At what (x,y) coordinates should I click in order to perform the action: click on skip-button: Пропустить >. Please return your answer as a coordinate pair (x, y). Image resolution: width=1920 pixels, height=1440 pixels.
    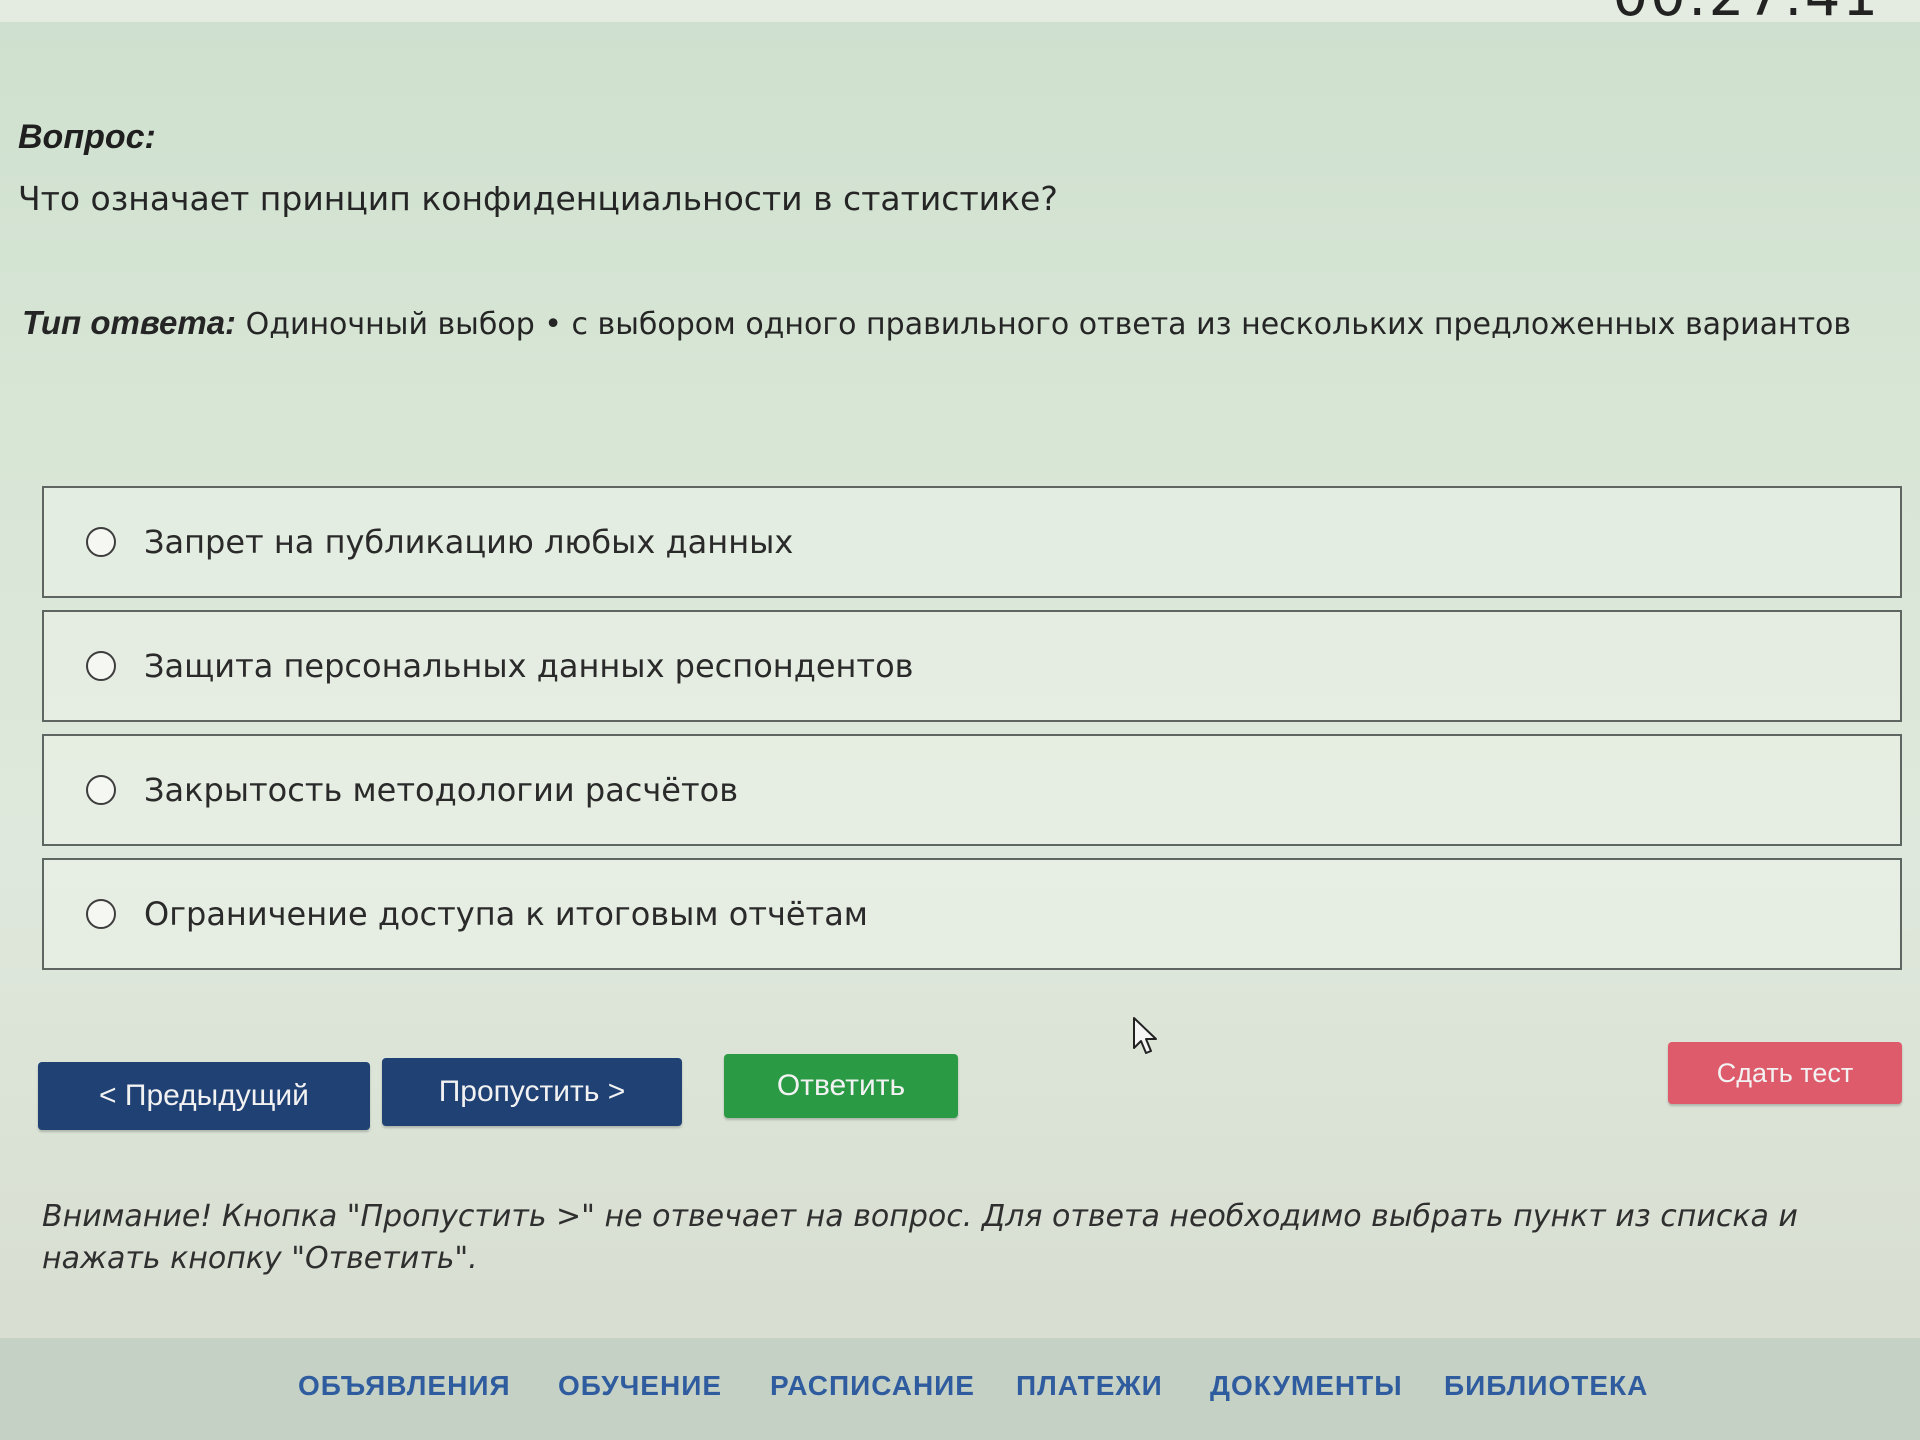
    Looking at the image, I should click on (532, 1092).